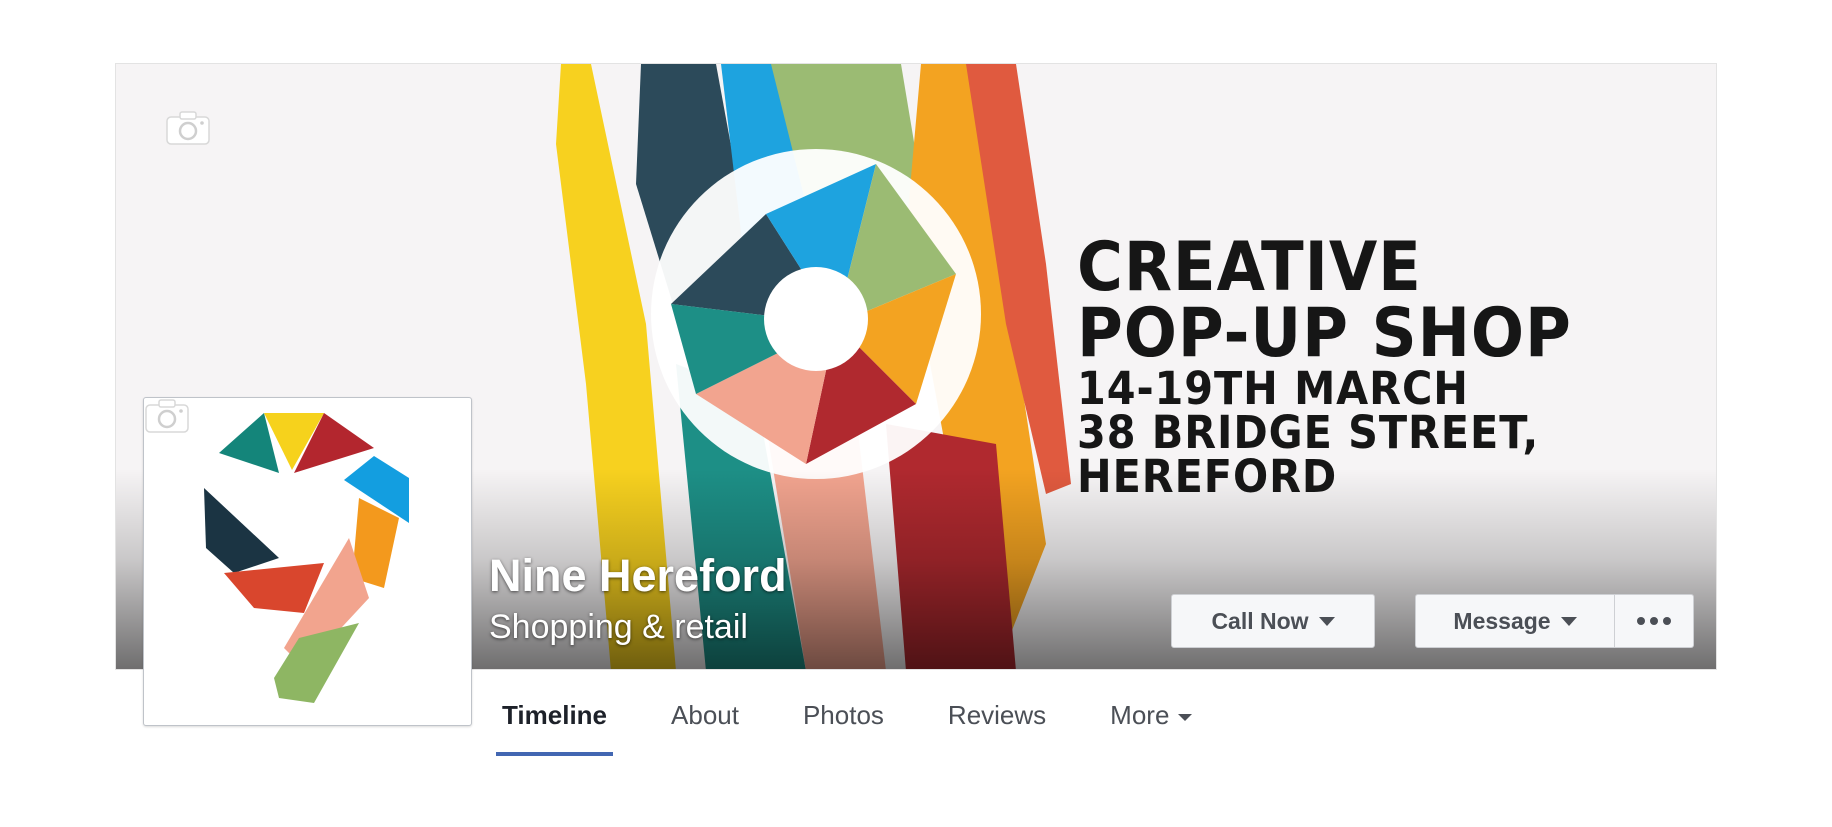 The width and height of the screenshot is (1832, 827). I want to click on more-options-button, so click(1654, 621).